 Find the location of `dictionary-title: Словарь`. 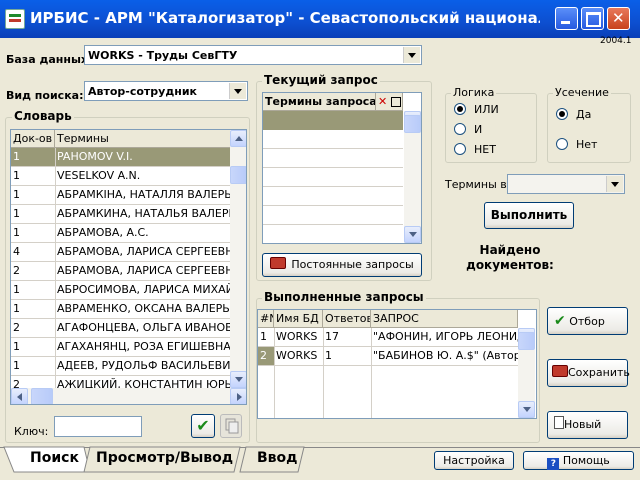

dictionary-title: Словарь is located at coordinates (43, 116).